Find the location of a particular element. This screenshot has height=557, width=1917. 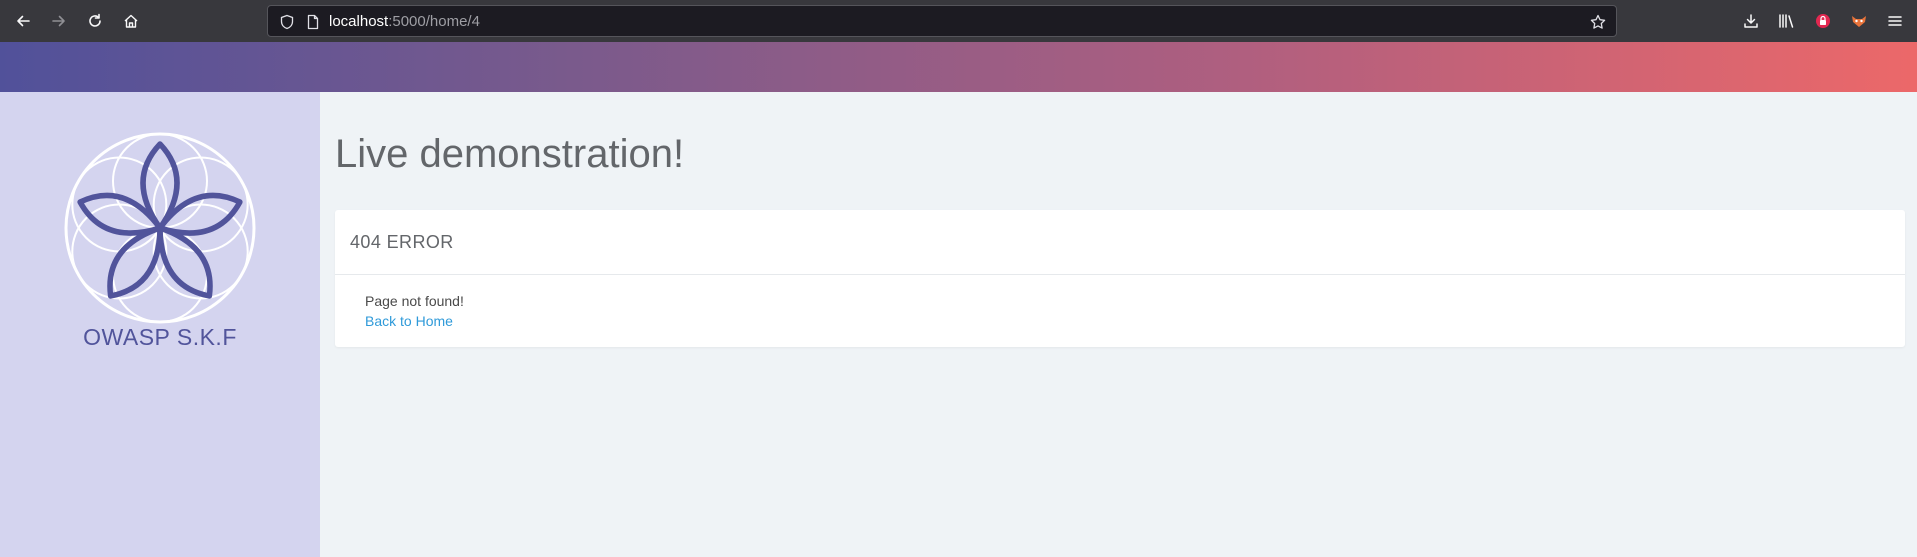

browser-toolbar: localhost:5000/home/4 is located at coordinates (958, 21).